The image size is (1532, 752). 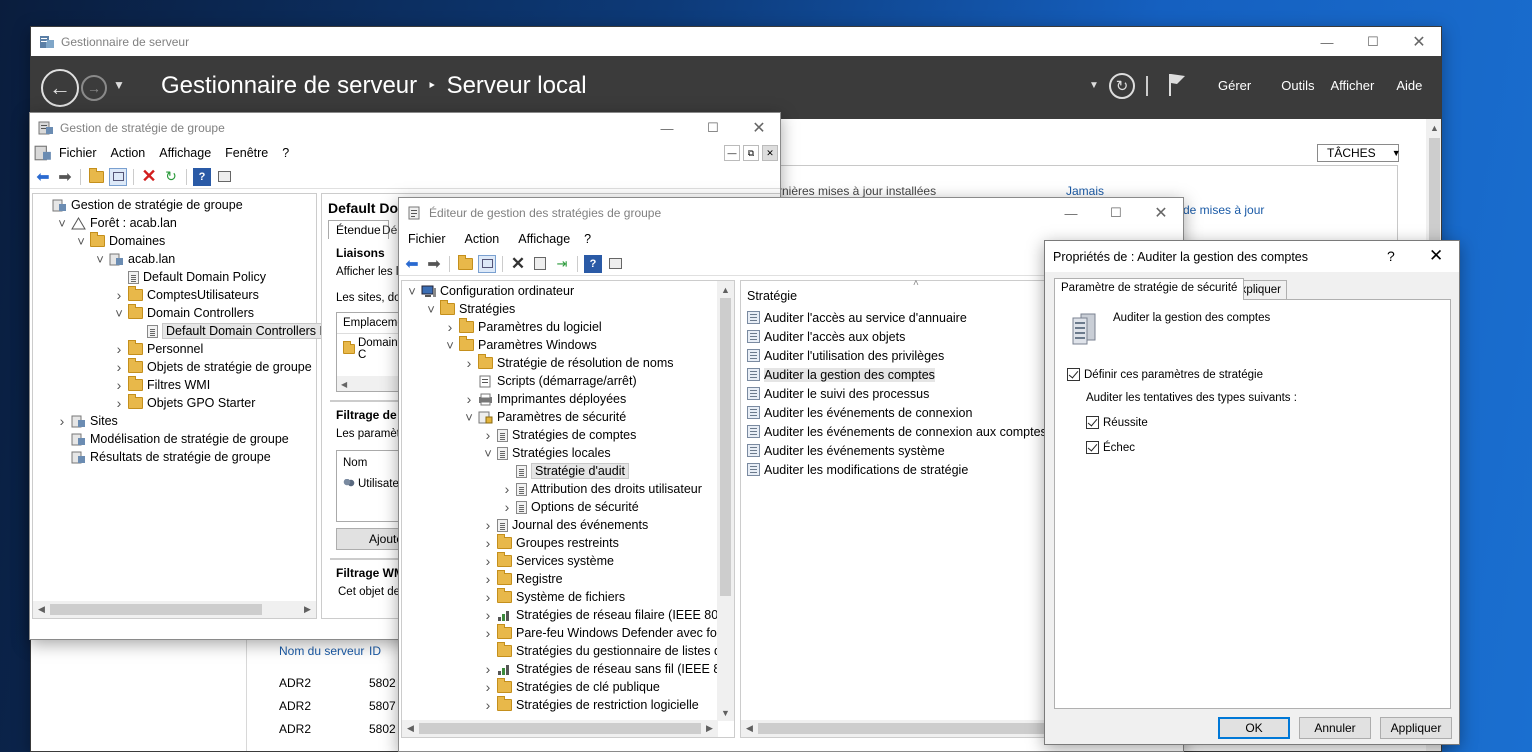 What do you see at coordinates (1094, 85) in the screenshot?
I see `refresh-dropdown-icon: ▼` at bounding box center [1094, 85].